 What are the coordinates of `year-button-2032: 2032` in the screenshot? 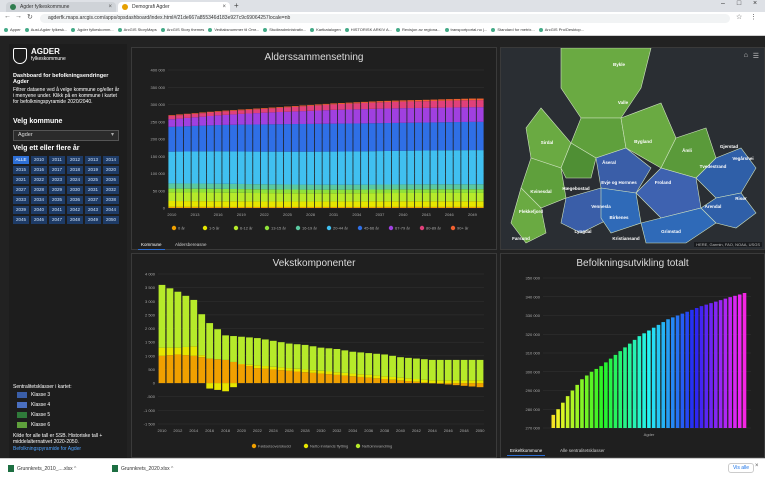 It's located at (111, 190).